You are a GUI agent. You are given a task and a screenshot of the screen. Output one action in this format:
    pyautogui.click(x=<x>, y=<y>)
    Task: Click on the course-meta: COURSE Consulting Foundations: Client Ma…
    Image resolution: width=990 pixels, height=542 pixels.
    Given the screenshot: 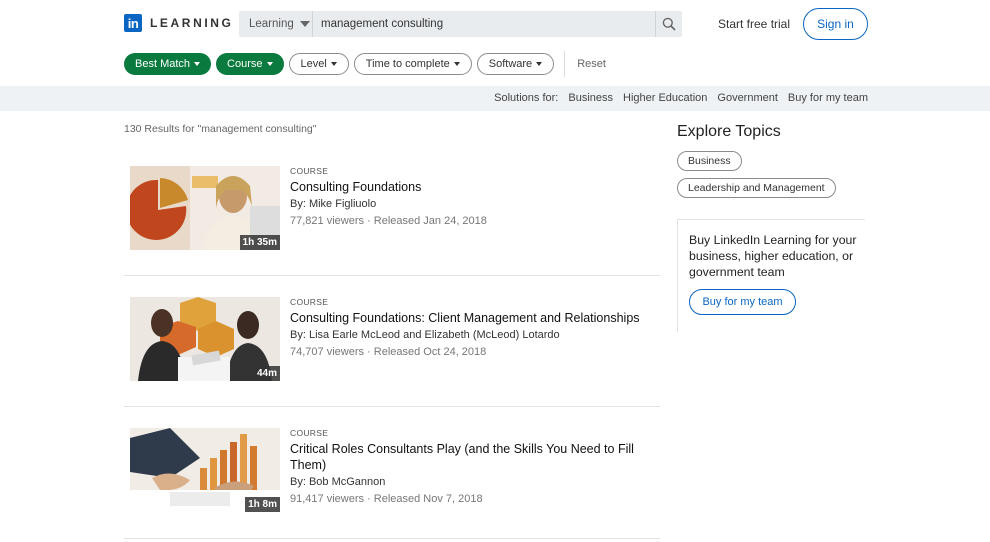 What is the action you would take?
    pyautogui.click(x=470, y=327)
    